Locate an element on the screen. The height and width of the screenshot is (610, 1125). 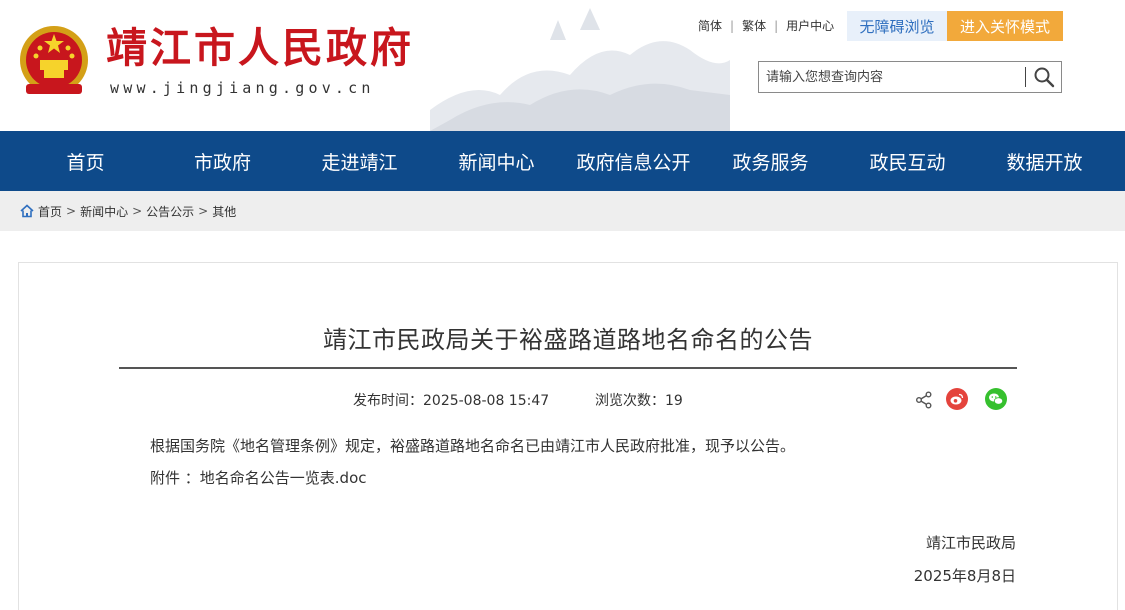
attachment: 附件 ：地名命名公告一览表.doc is located at coordinates (258, 477).